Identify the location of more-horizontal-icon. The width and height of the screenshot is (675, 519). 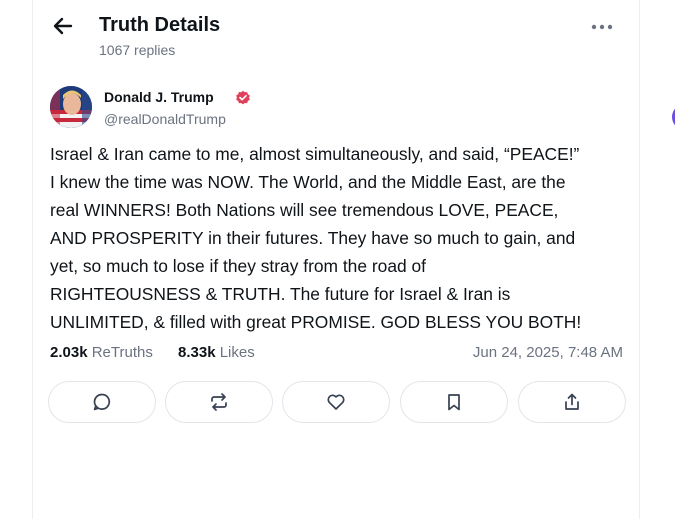
(602, 27).